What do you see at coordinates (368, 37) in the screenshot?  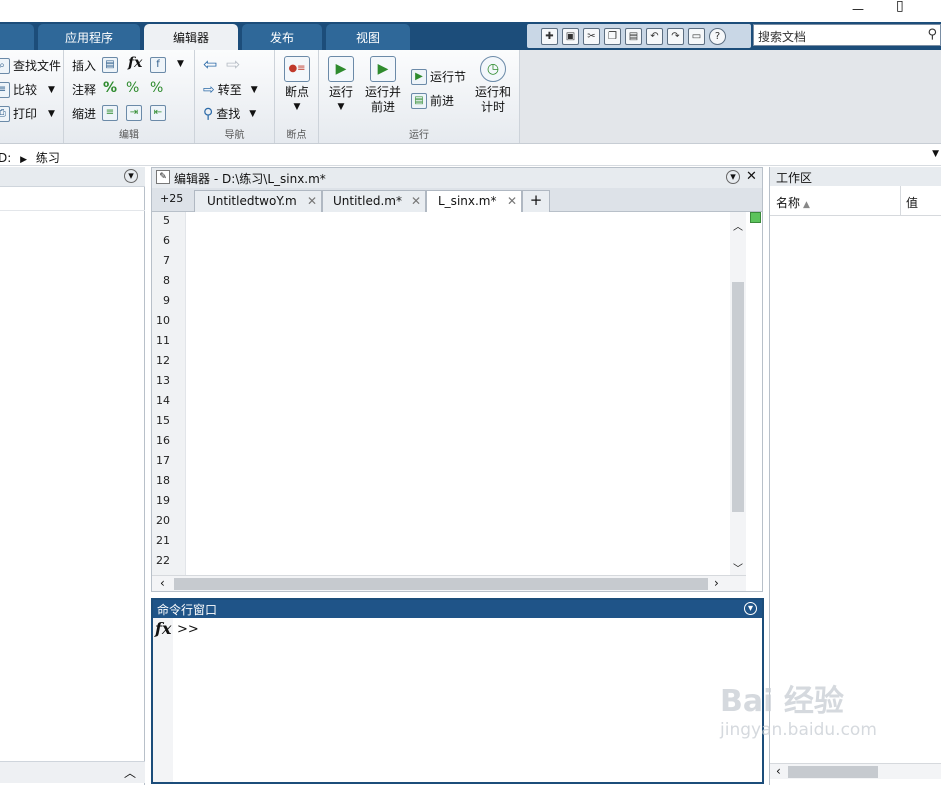 I see `tab-view: 视图` at bounding box center [368, 37].